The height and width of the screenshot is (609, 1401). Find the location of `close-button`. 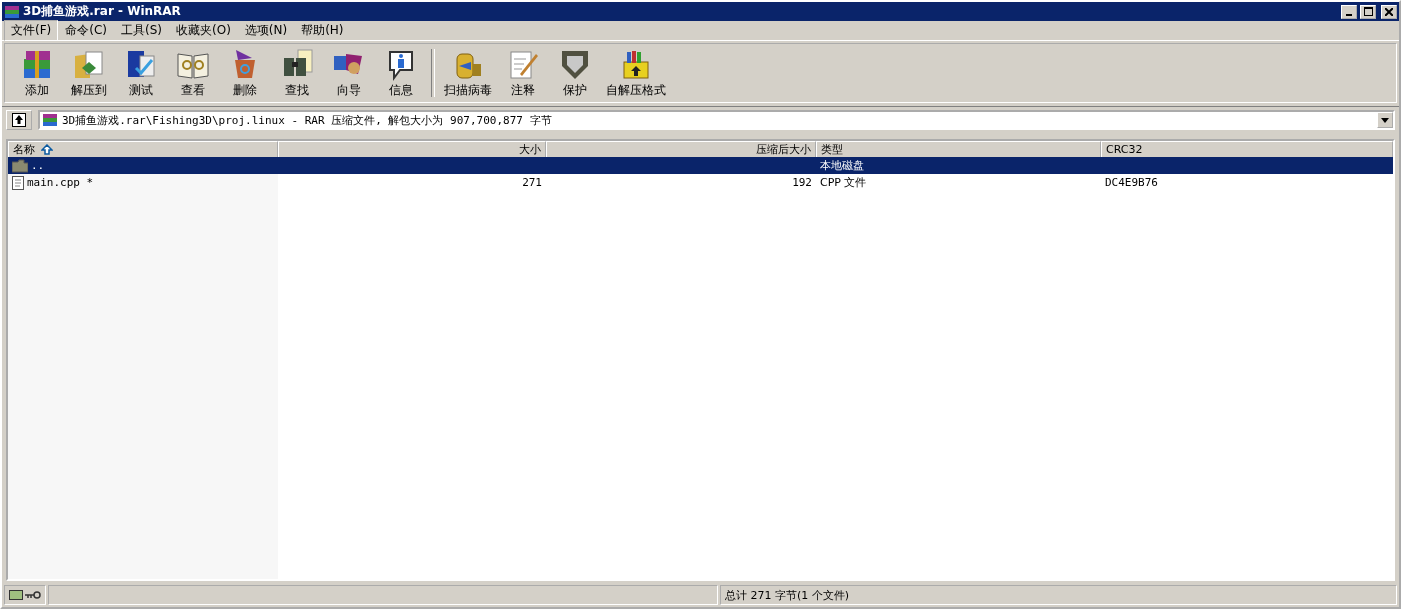

close-button is located at coordinates (1389, 11).